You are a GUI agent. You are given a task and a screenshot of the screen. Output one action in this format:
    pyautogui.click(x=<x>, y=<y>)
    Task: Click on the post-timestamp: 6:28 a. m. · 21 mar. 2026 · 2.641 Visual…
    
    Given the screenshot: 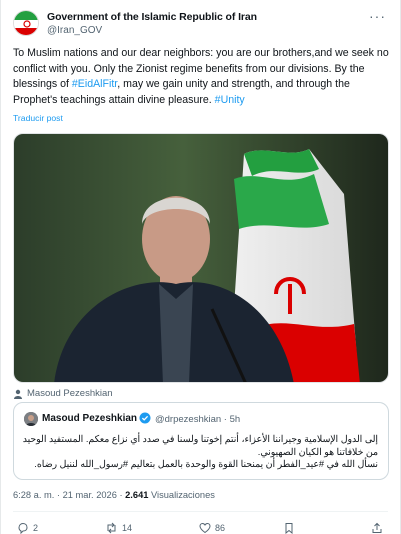 What is the action you would take?
    pyautogui.click(x=114, y=495)
    